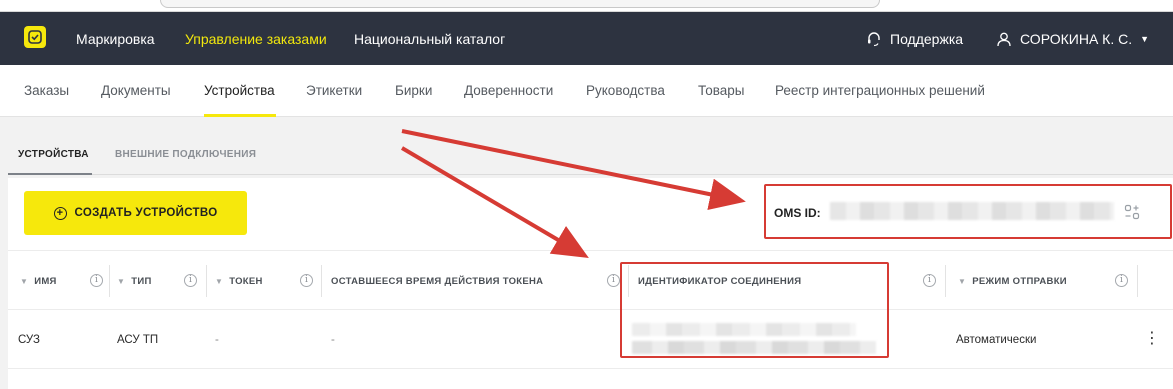 The width and height of the screenshot is (1173, 389). What do you see at coordinates (573, 170) in the screenshot?
I see `arrow-to-oms-id` at bounding box center [573, 170].